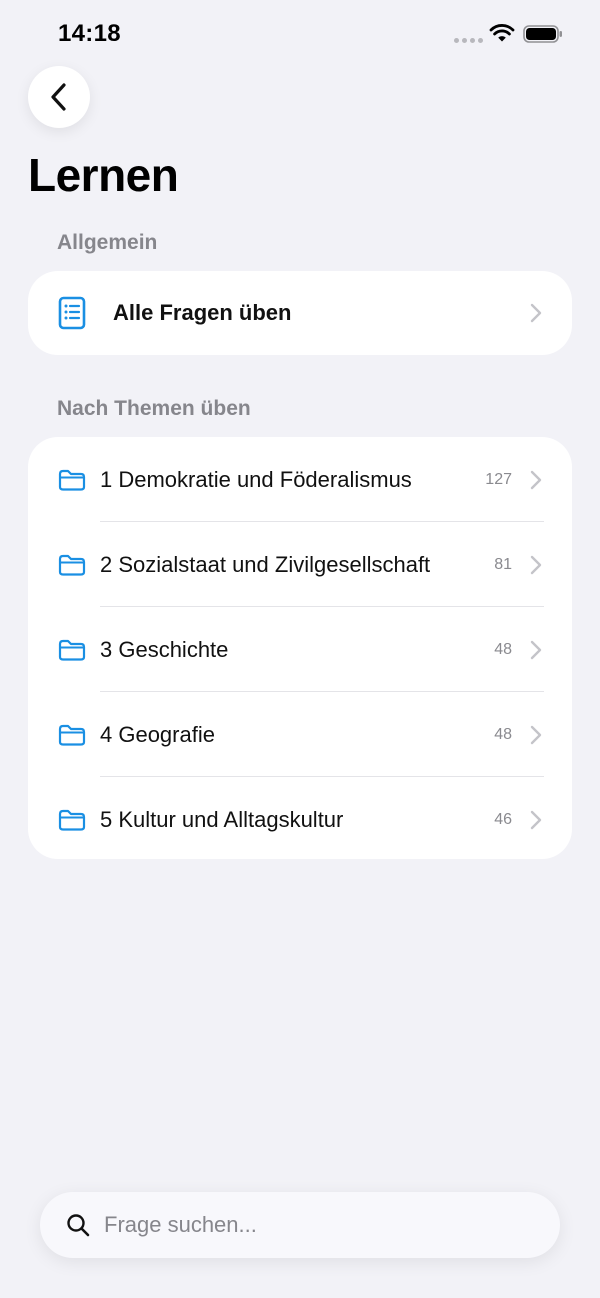 This screenshot has width=600, height=1298. I want to click on search-input, so click(319, 1225).